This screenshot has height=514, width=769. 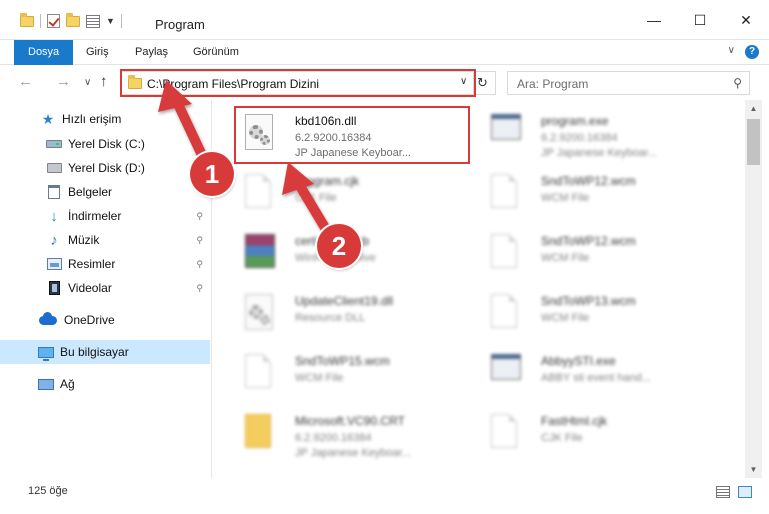 I want to click on folder-icon, so click(x=27, y=19).